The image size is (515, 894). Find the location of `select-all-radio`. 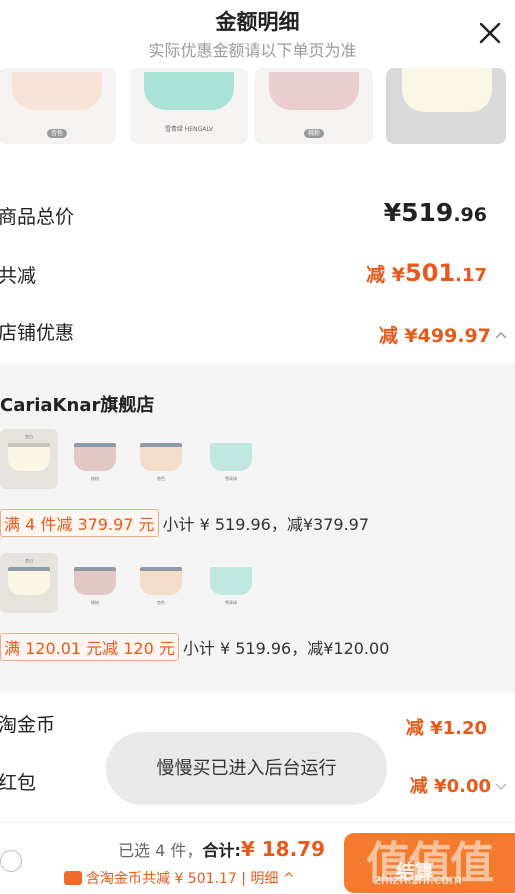

select-all-radio is located at coordinates (11, 861).